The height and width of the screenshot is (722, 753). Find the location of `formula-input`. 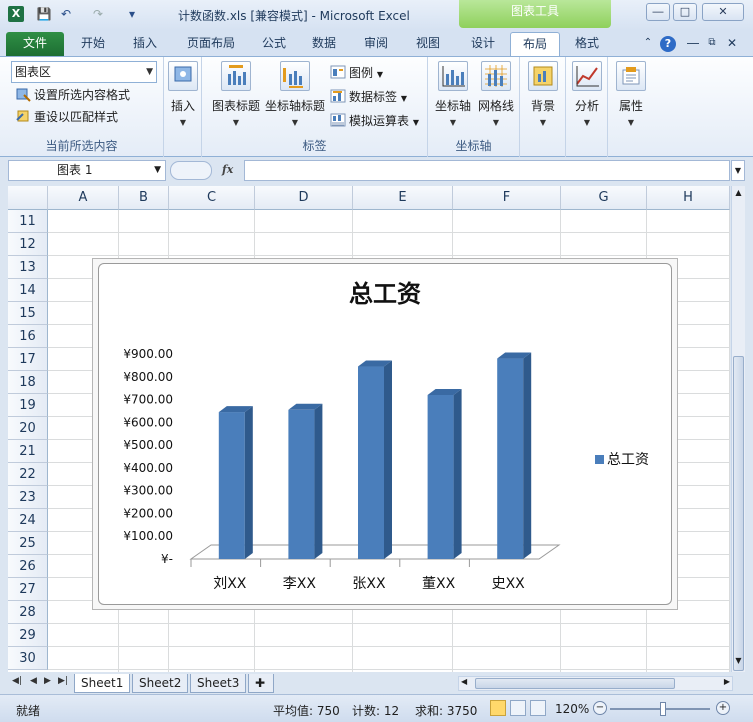

formula-input is located at coordinates (487, 170).